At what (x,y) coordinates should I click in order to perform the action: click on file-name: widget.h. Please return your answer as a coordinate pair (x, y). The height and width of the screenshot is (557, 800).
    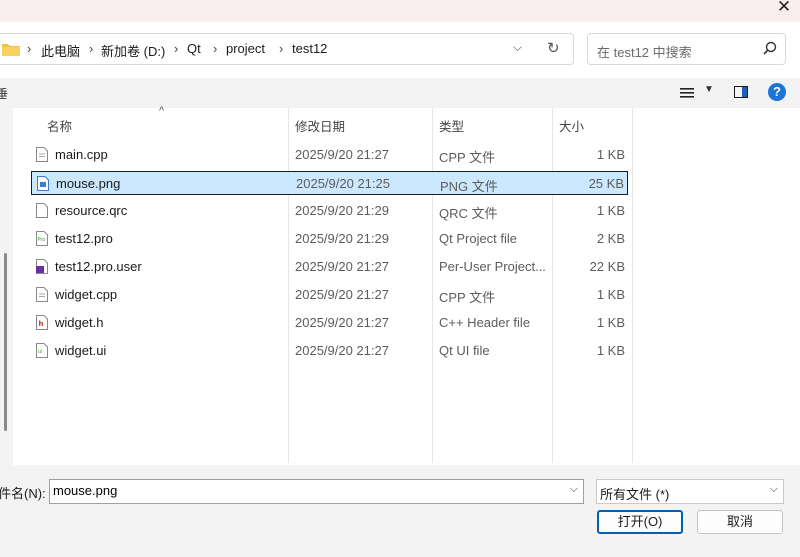
    Looking at the image, I should click on (79, 322).